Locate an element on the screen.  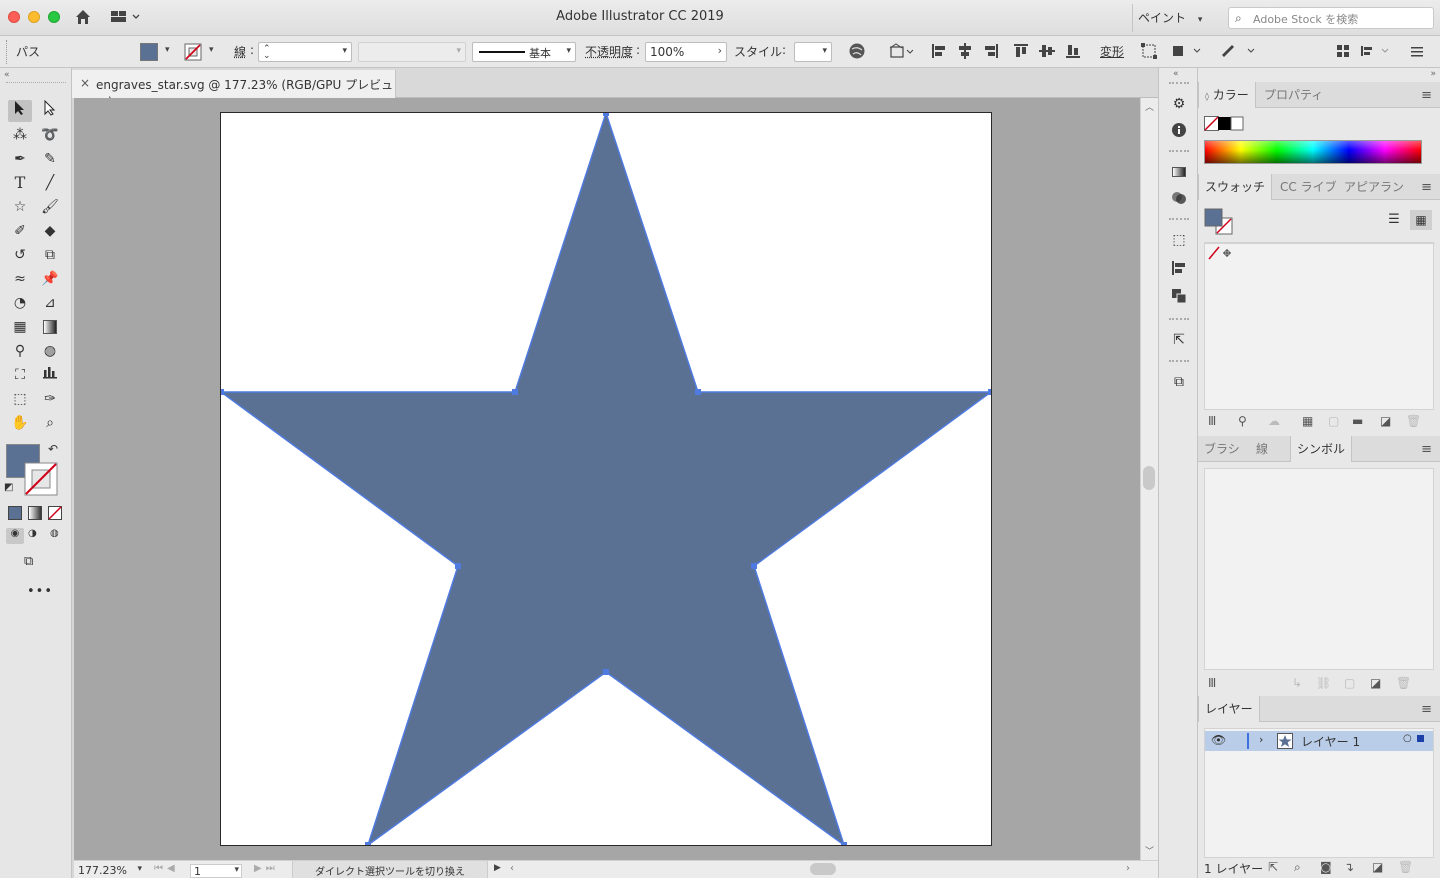
gradient-mode-icon is located at coordinates (35, 513).